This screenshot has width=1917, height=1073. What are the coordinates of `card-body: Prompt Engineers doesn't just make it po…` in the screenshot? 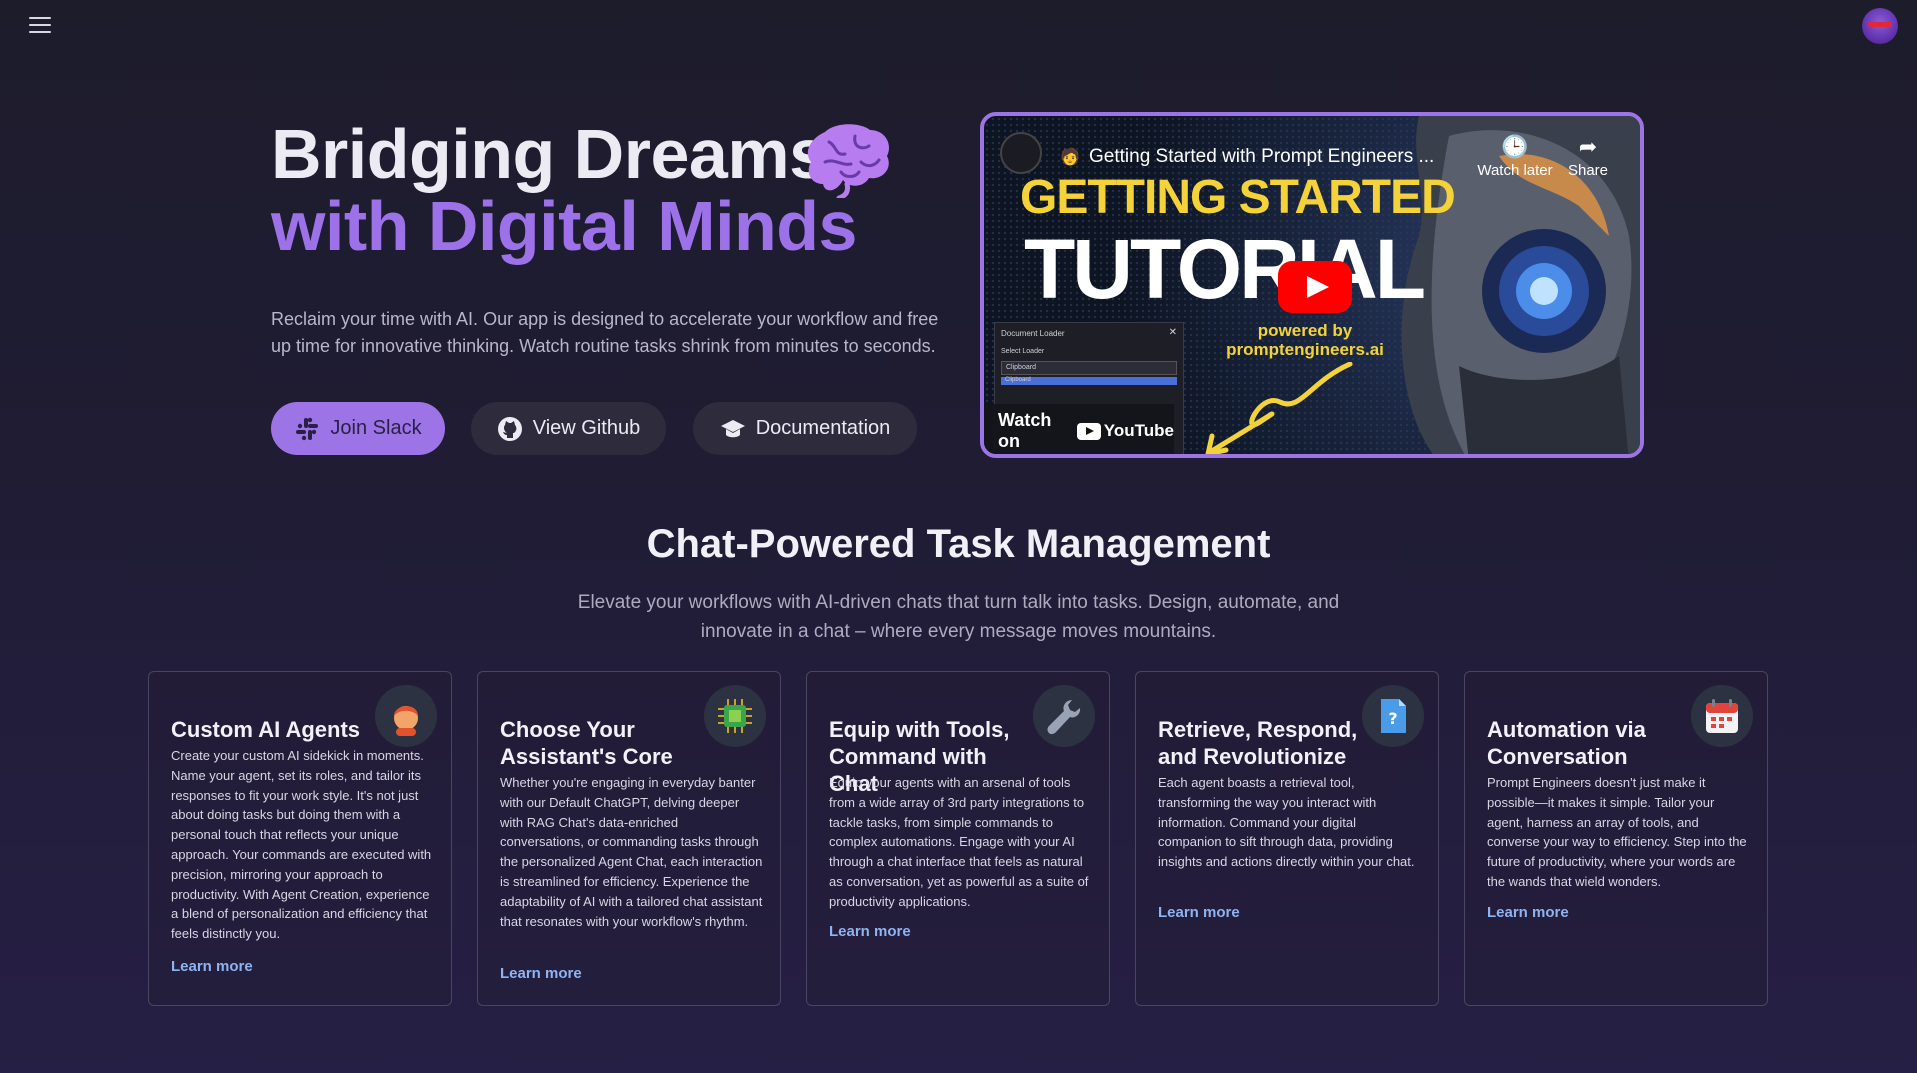 It's located at (1617, 832).